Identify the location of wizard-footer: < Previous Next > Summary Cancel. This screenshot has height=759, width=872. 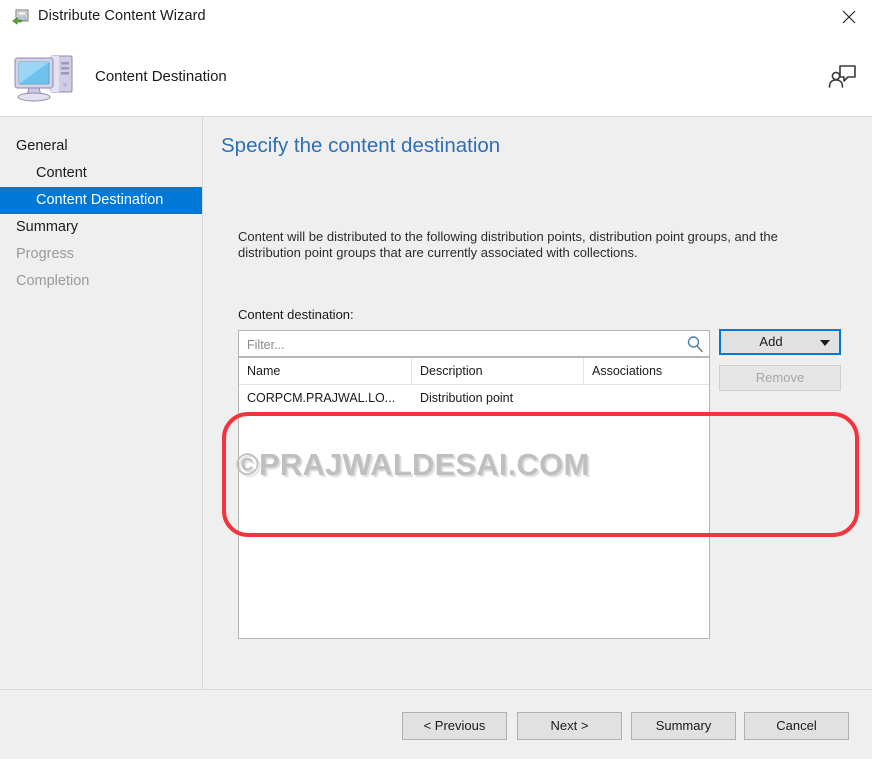
(436, 724).